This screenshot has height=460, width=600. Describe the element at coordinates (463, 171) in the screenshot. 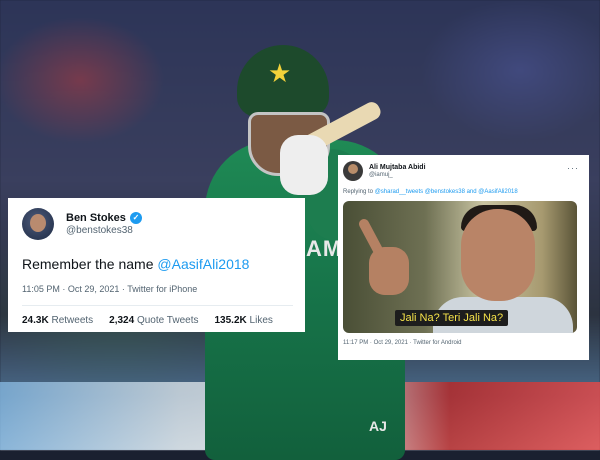

I see `tweet-header: Ali Mujtaba Abidi @iamuj_ ···` at that location.